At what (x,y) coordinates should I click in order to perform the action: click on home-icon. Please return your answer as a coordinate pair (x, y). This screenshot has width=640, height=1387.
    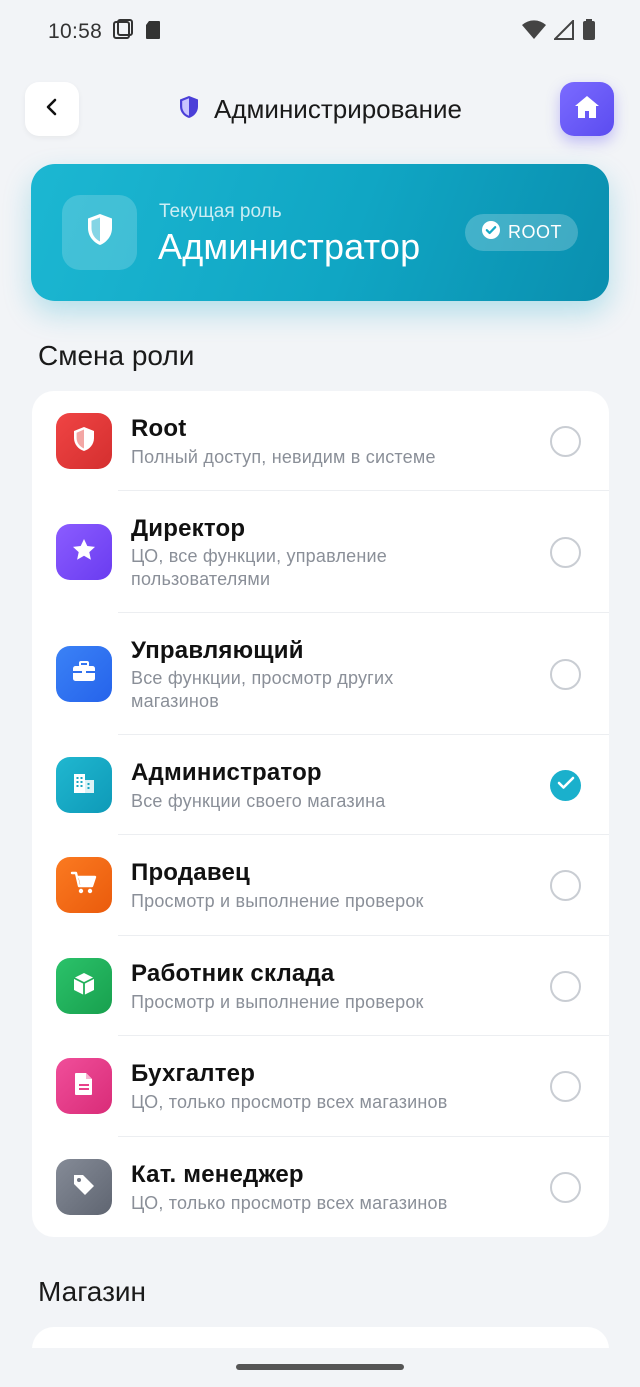
    Looking at the image, I should click on (587, 109).